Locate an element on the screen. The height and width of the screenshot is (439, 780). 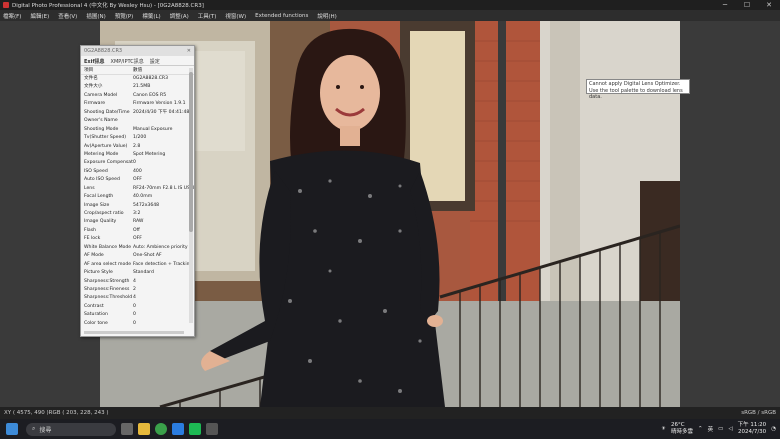
exif-value: 400 is located at coordinates (137, 171).